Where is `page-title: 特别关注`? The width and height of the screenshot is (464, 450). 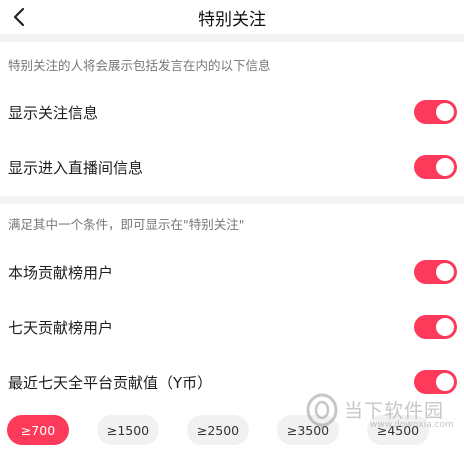
page-title: 特别关注 is located at coordinates (232, 20).